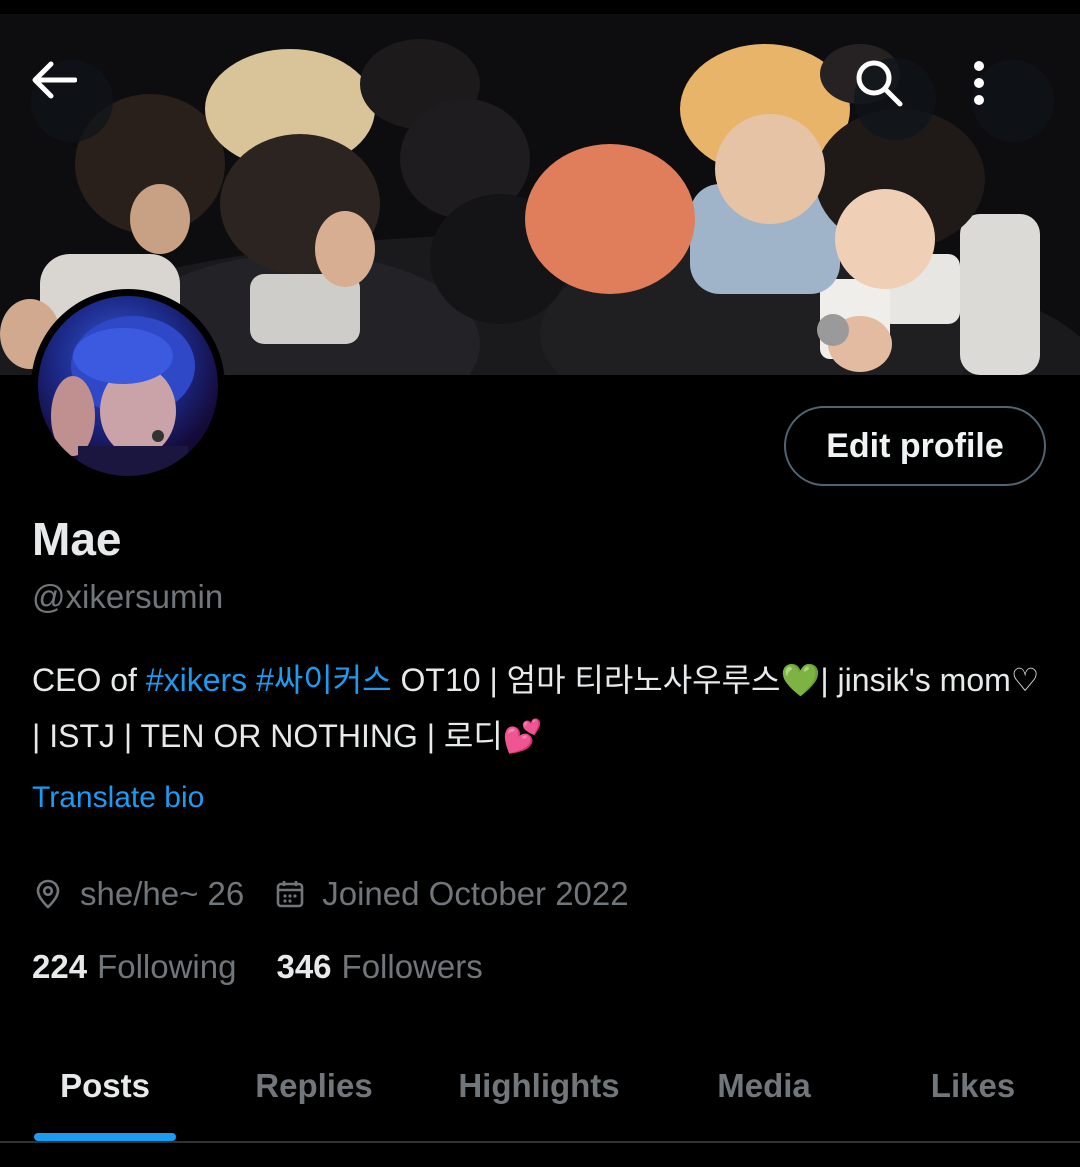 This screenshot has width=1080, height=1167. I want to click on hashtag-korean-link: #싸이커스, so click(324, 680).